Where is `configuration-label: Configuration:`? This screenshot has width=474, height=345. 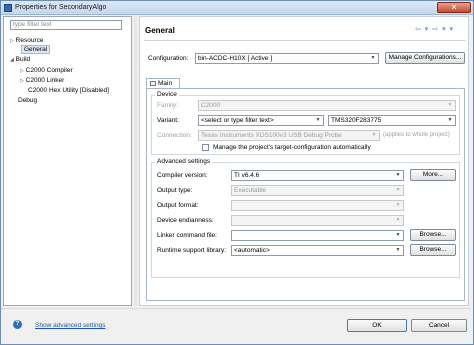
configuration-label: Configuration: is located at coordinates (168, 58).